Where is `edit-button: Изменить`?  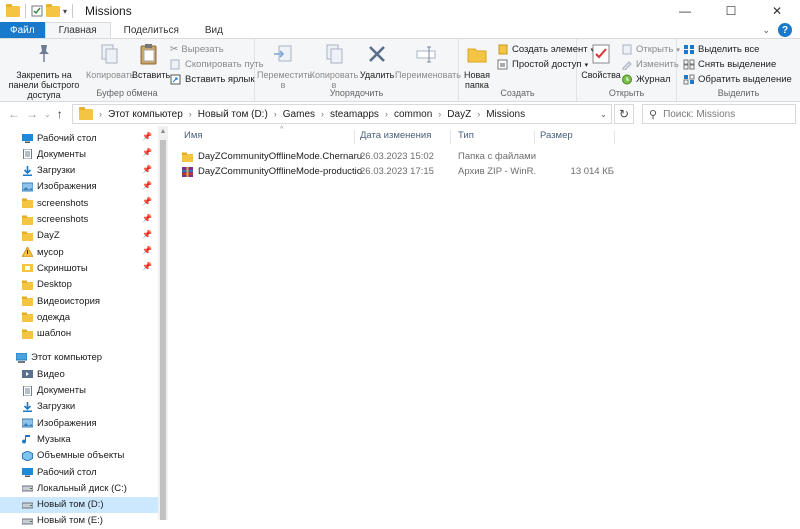
edit-button: Изменить is located at coordinates (650, 64).